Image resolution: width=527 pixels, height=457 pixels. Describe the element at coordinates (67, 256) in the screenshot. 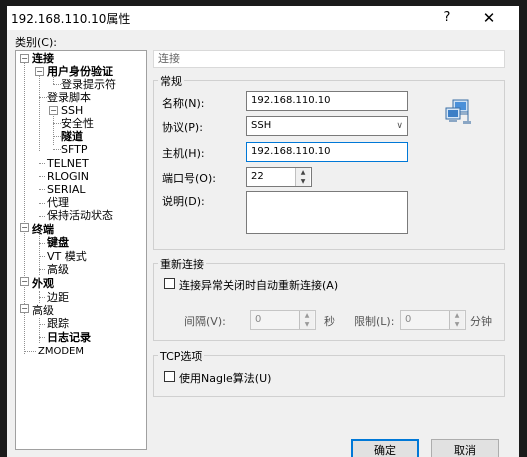

I see `tree-item-vt-mode: VT 模式` at that location.